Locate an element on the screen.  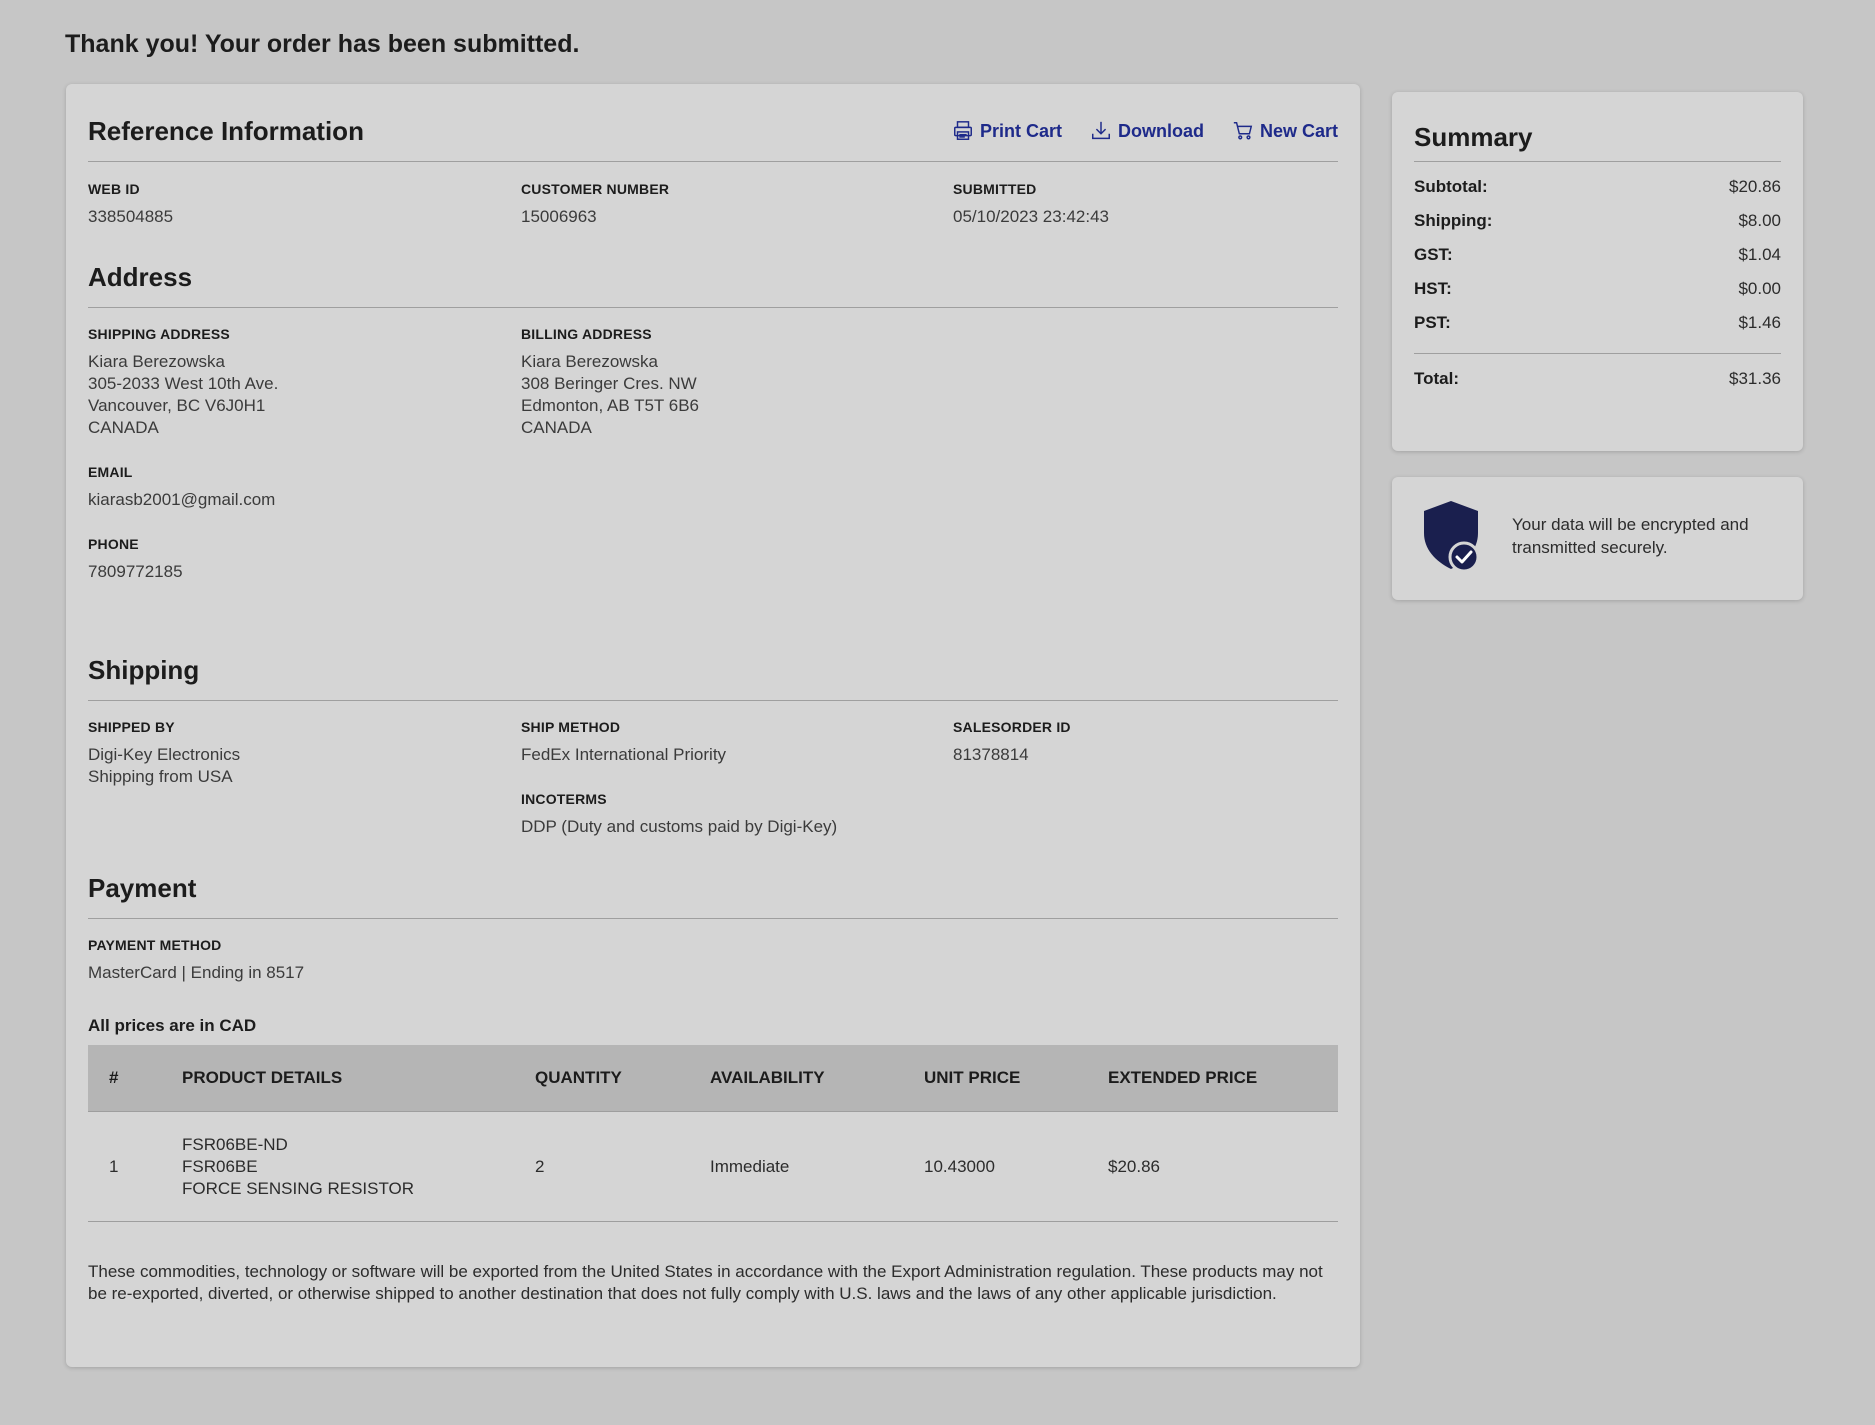
cart-actions: Print Cart Download New Cart is located at coordinates (1145, 131).